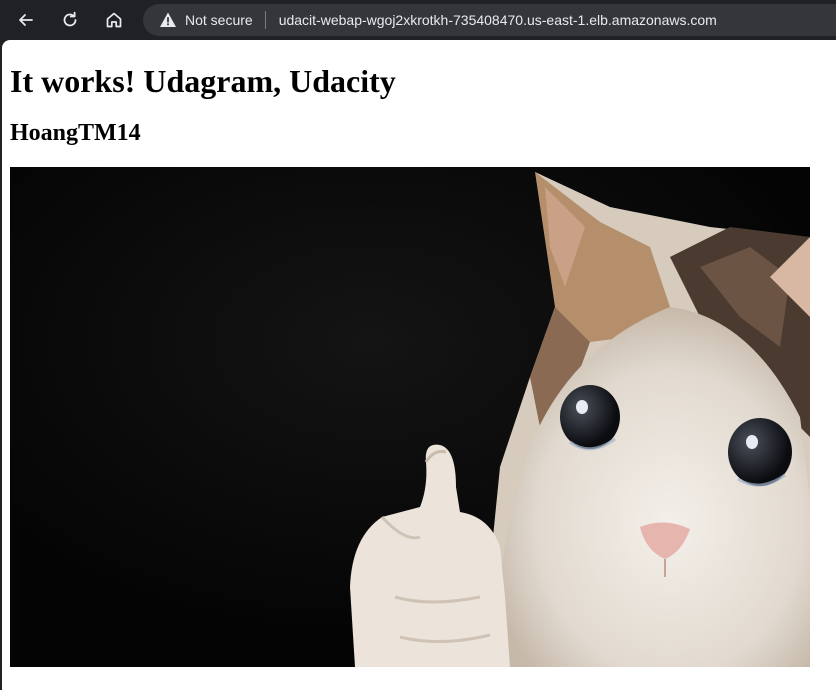 The image size is (836, 690). What do you see at coordinates (219, 20) in the screenshot?
I see `security-status: Not secure` at bounding box center [219, 20].